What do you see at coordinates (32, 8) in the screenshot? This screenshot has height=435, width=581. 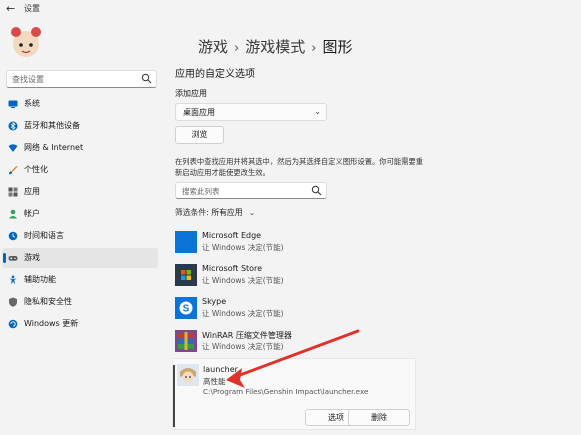 I see `window-title: 设置` at bounding box center [32, 8].